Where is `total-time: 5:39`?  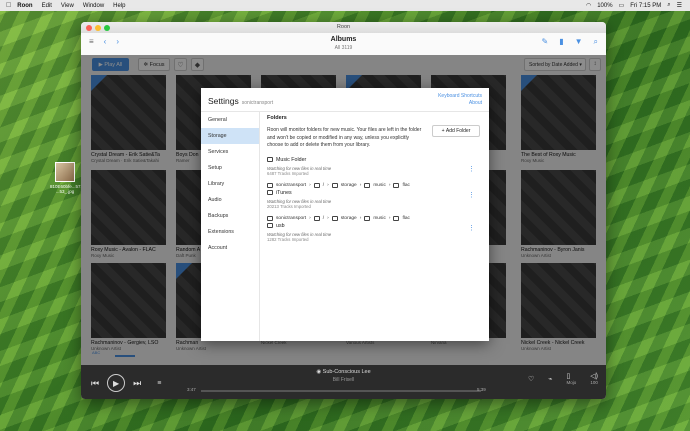 total-time: 5:39 is located at coordinates (481, 389).